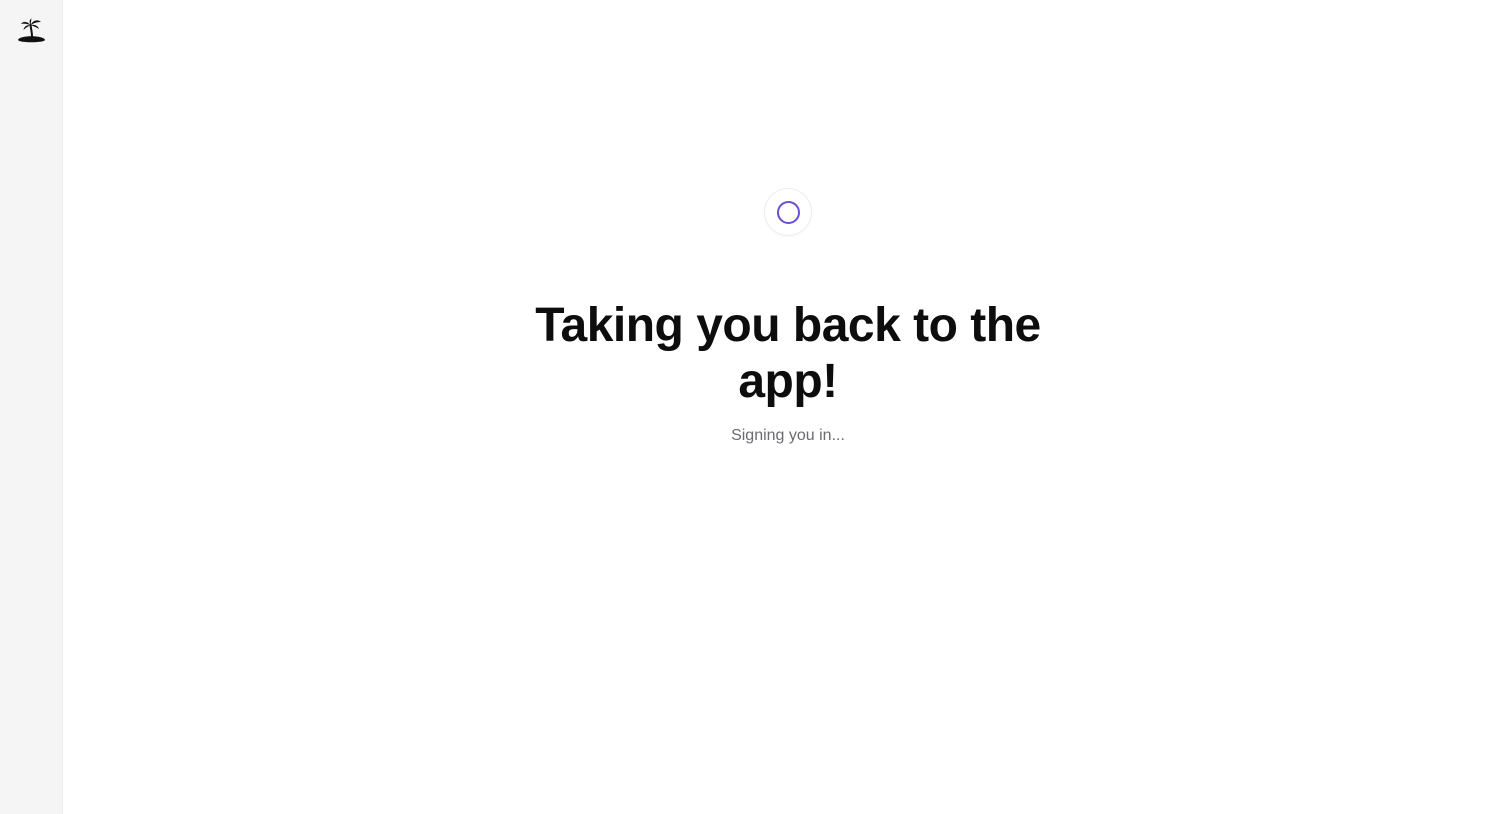 The height and width of the screenshot is (814, 1512). I want to click on page-title: Taking you back to the app!, so click(788, 353).